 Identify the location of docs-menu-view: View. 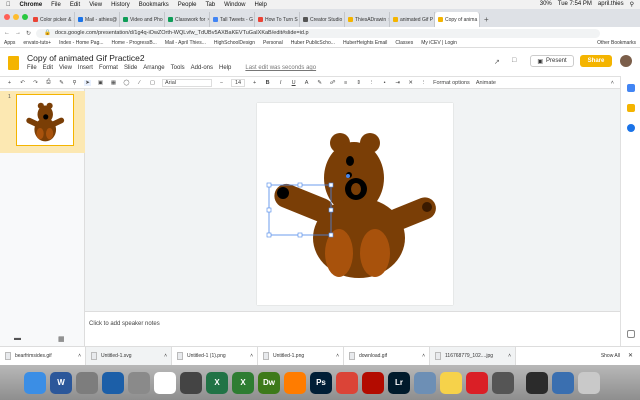
(65, 68).